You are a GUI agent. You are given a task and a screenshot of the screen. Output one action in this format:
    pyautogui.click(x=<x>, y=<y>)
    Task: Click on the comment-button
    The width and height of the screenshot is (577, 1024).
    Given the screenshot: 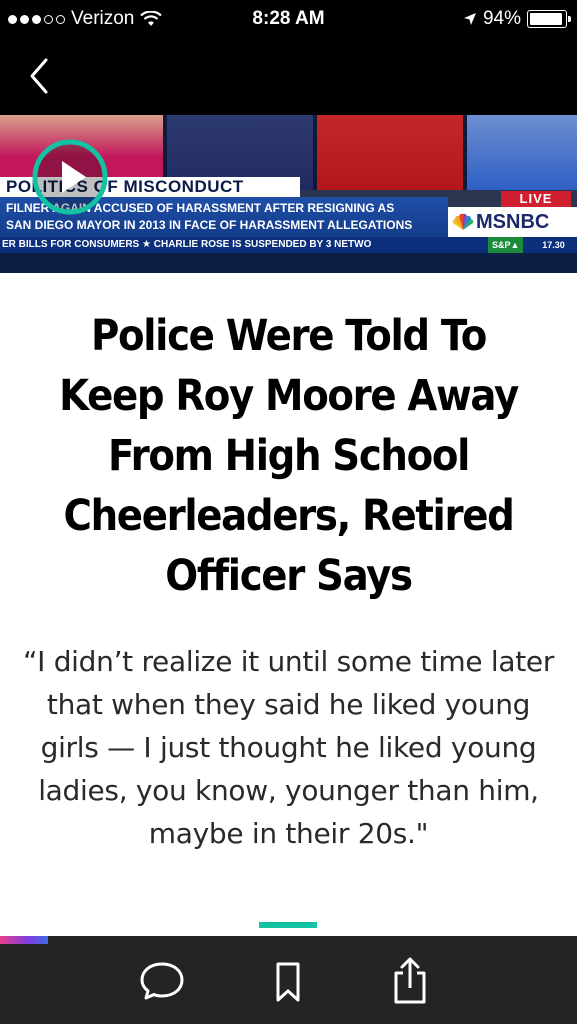 What is the action you would take?
    pyautogui.click(x=162, y=984)
    